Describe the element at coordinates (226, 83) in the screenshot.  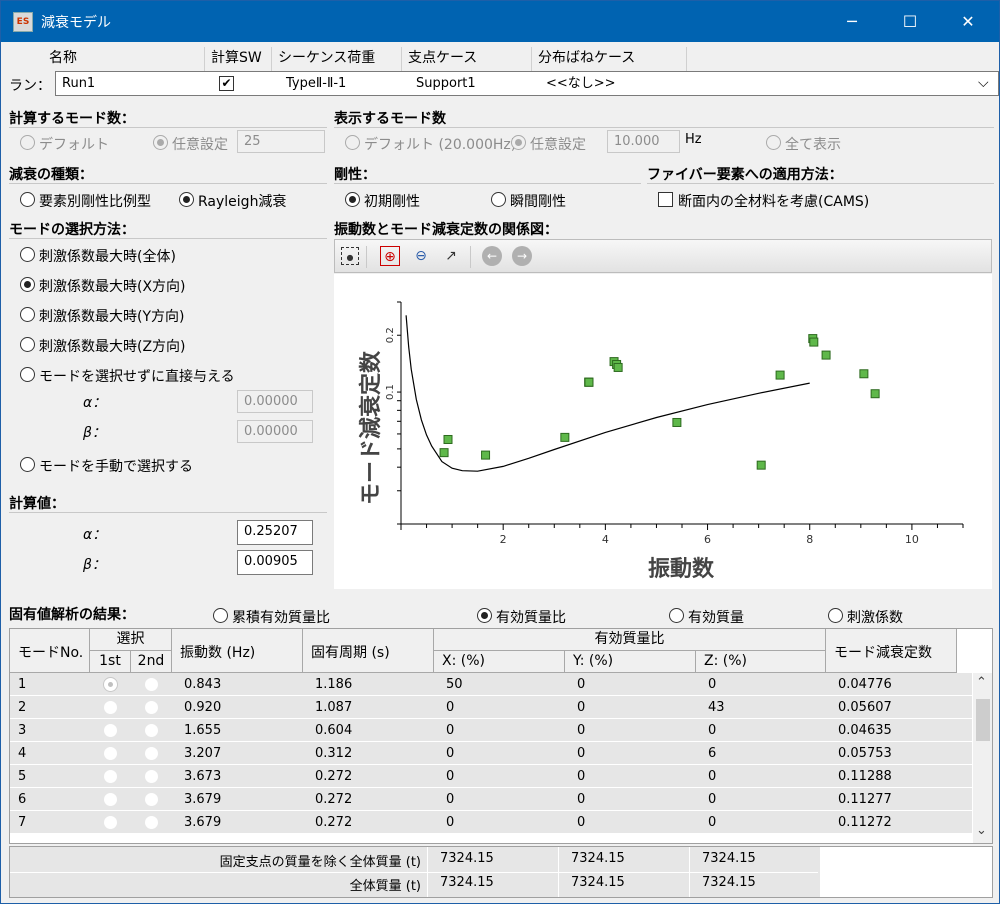
I see `calc-sw-checkbox: ✔` at that location.